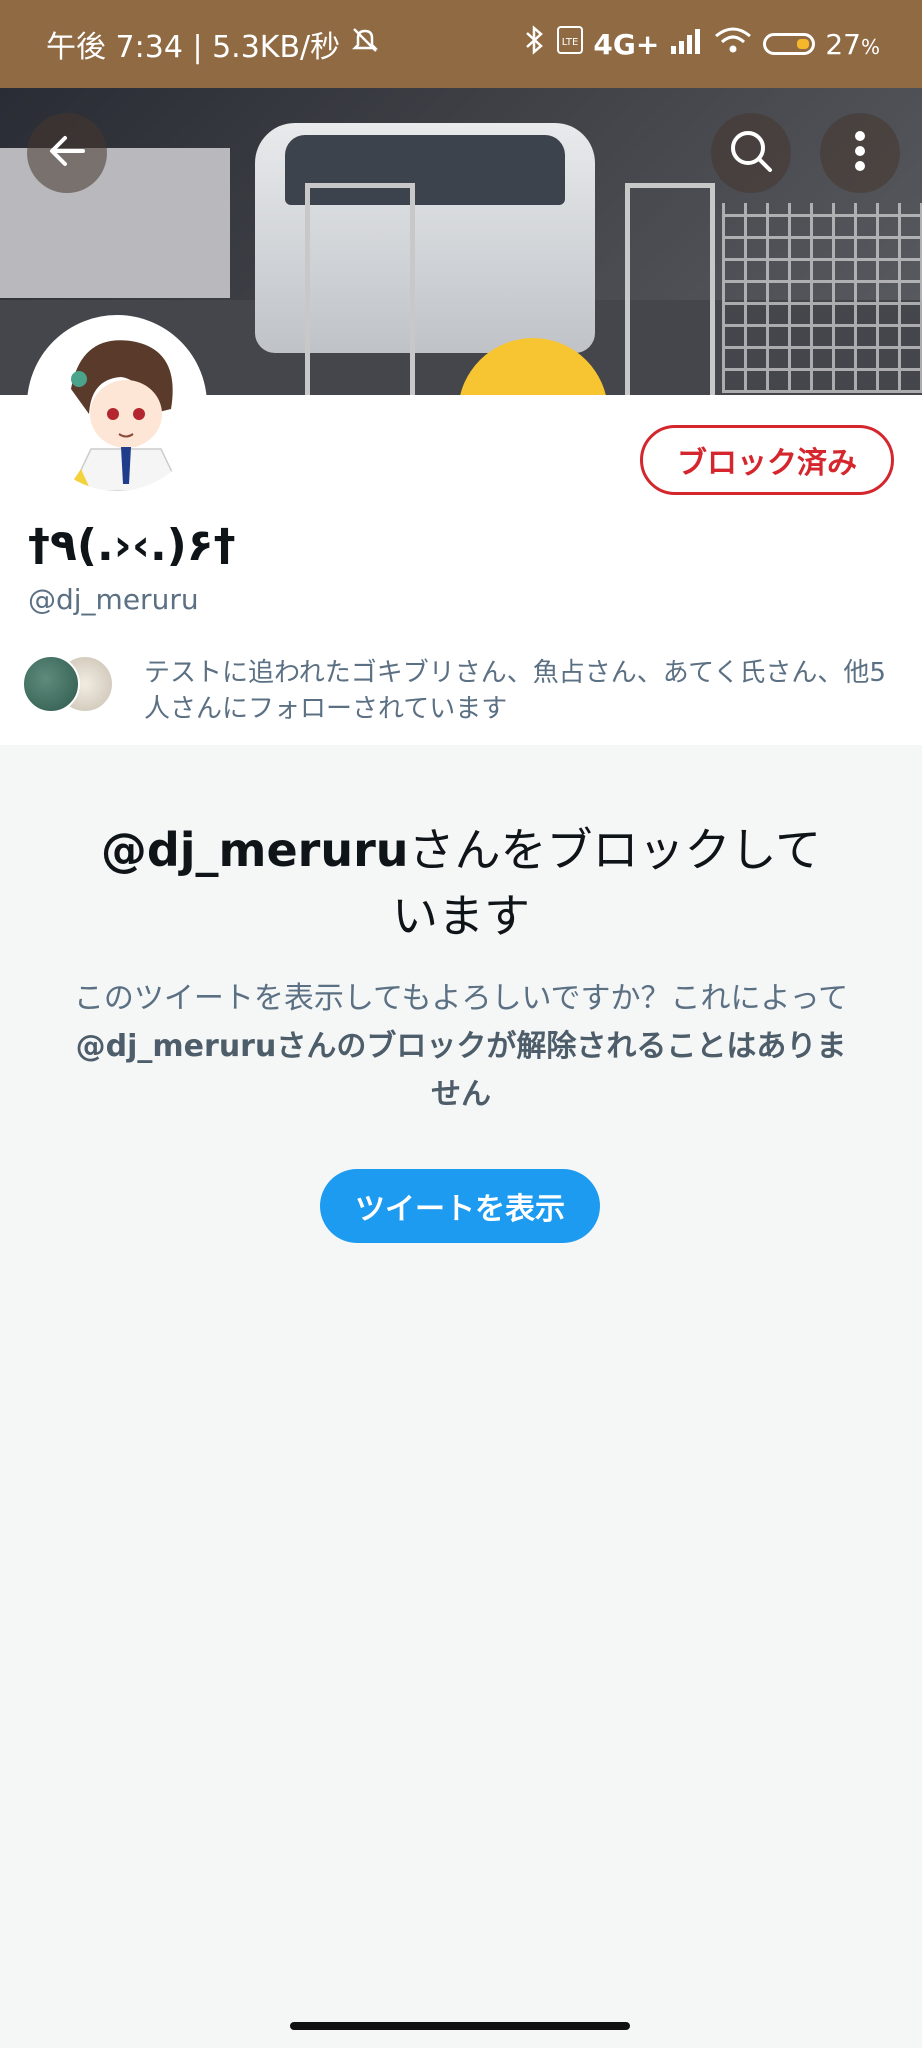 This screenshot has width=922, height=2048. I want to click on battery-level: 27%, so click(852, 44).